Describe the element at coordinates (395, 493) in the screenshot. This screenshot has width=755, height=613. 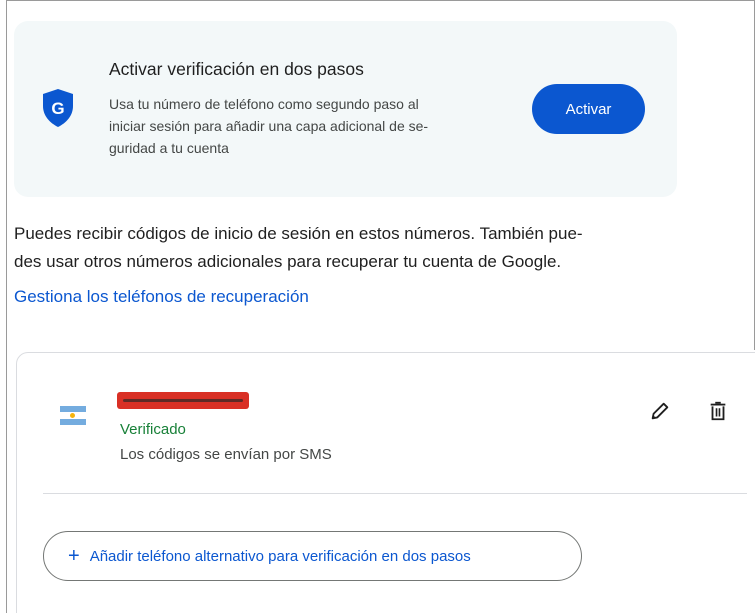
I see `divider` at that location.